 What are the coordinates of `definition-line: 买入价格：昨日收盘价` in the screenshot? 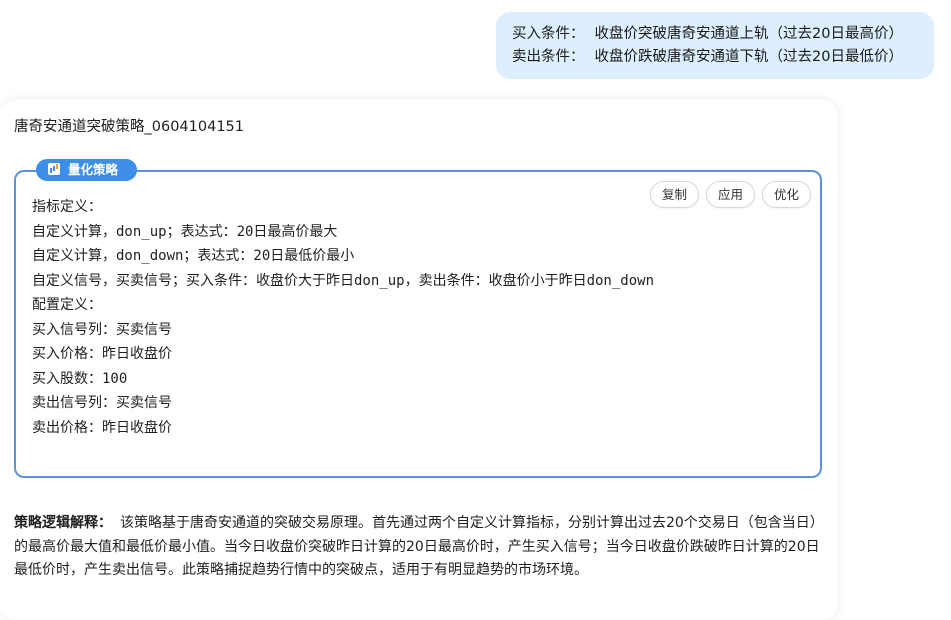 It's located at (102, 354).